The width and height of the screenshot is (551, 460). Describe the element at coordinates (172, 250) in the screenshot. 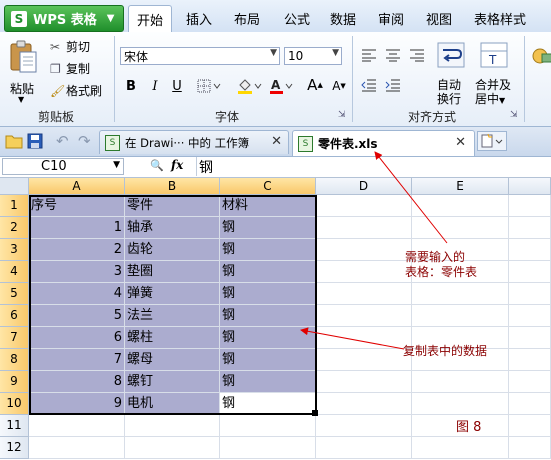

I see `table-cell: 齿轮` at that location.